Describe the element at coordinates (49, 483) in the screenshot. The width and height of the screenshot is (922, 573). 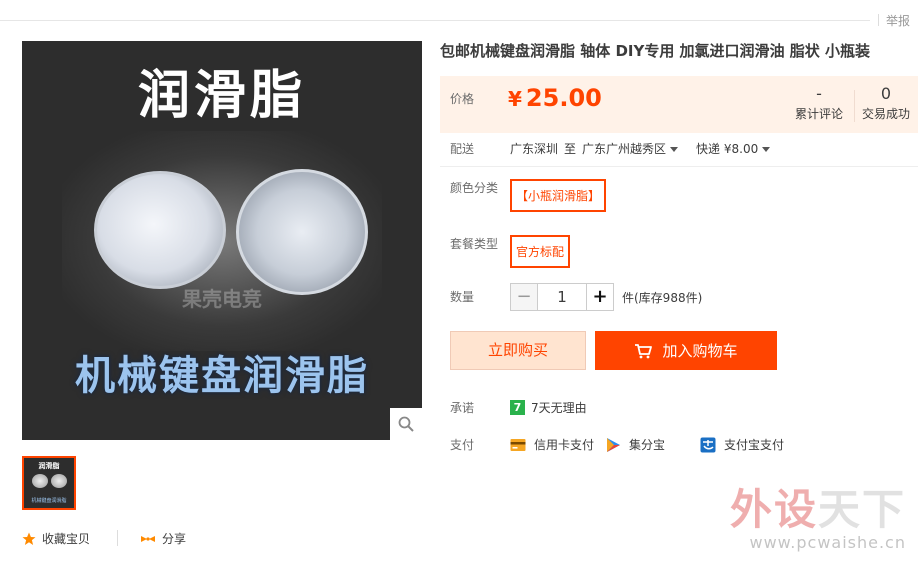
I see `thumbnail-selected: 润滑脂 机械键盘润滑脂` at that location.